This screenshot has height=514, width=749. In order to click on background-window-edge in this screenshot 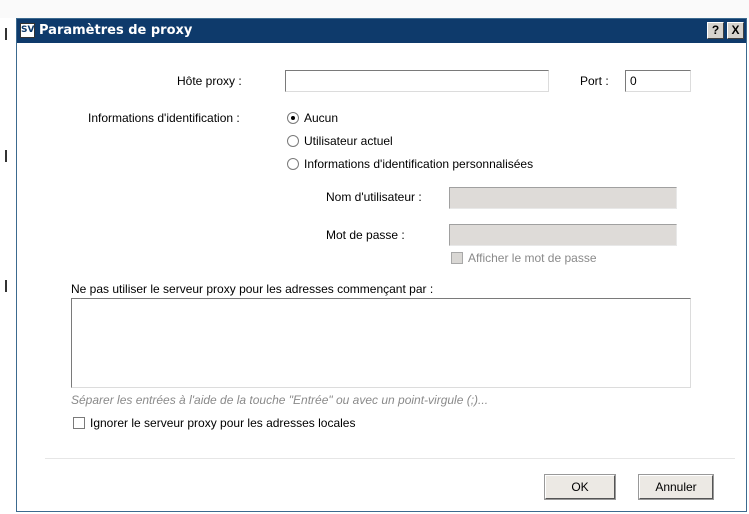, I will do `click(374, 9)`.